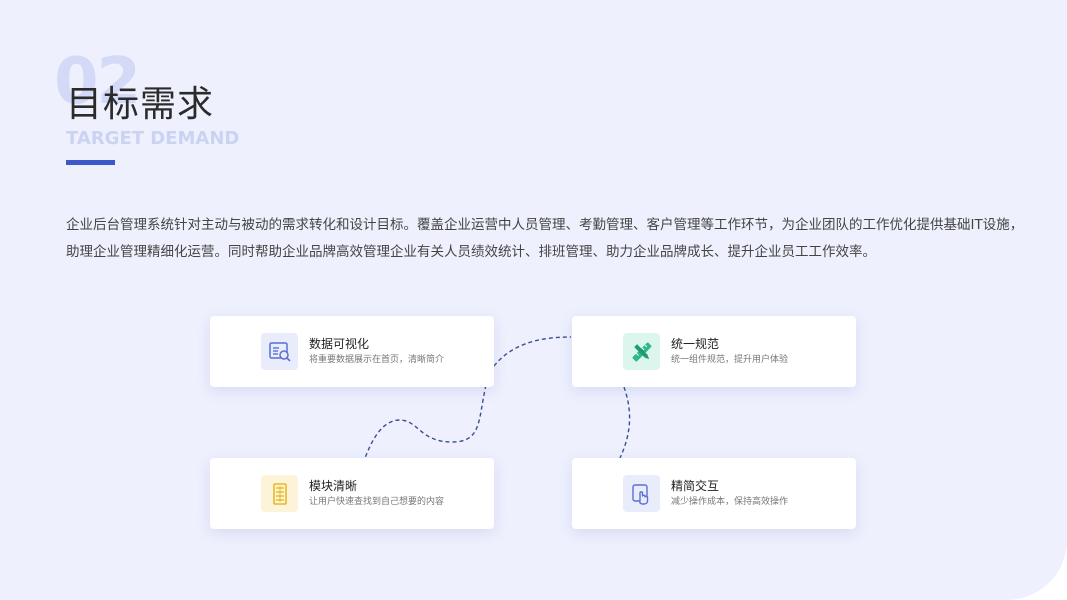 This screenshot has height=600, width=1067. Describe the element at coordinates (641, 351) in the screenshot. I see `ruler-pencil-icon` at that location.